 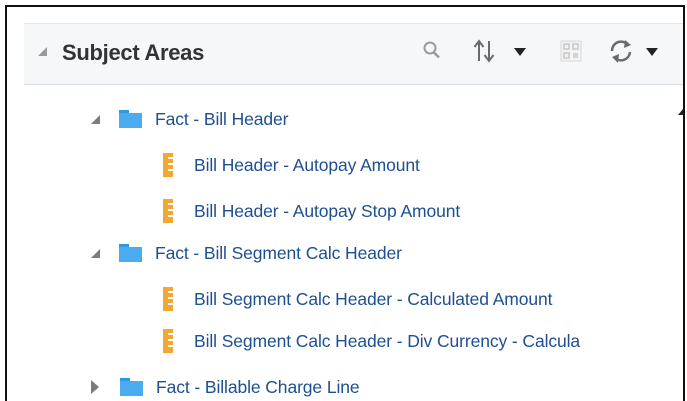 I want to click on refresh-button, so click(x=637, y=51).